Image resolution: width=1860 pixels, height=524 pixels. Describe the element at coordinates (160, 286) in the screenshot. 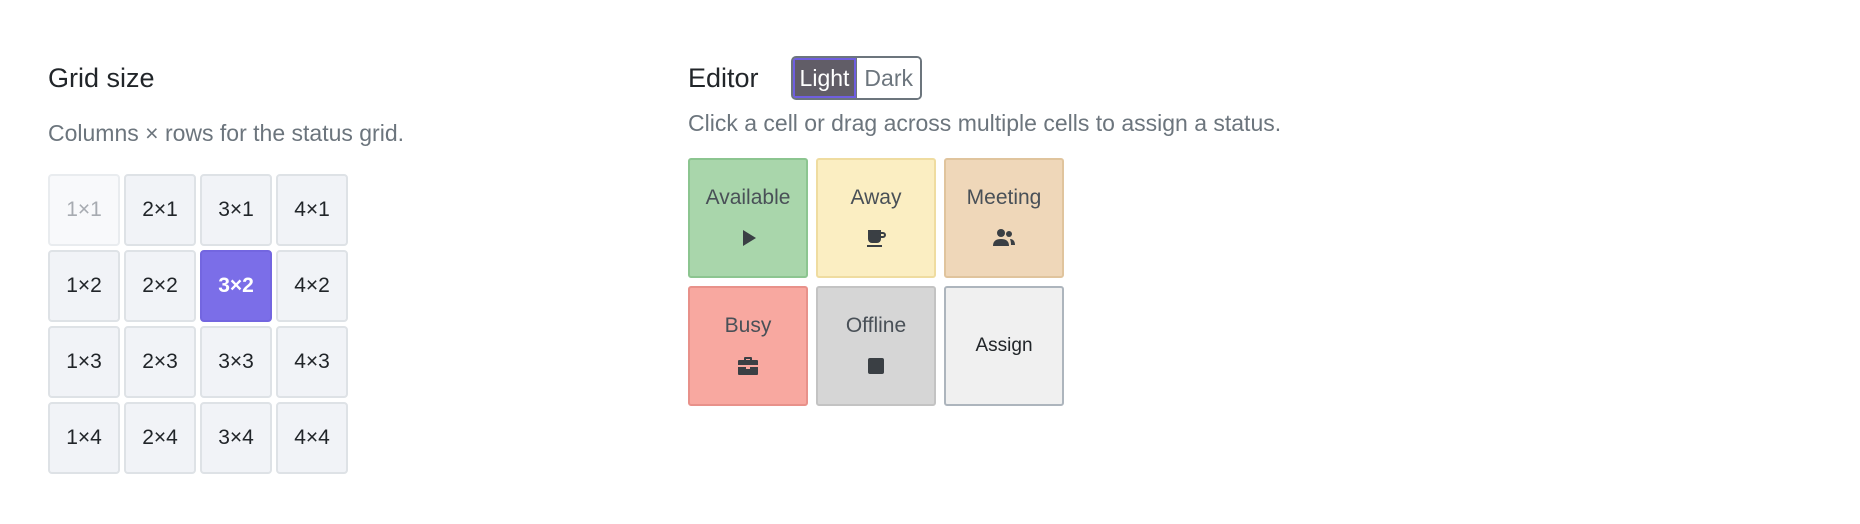

I see `grid-size-option: 2×2` at that location.